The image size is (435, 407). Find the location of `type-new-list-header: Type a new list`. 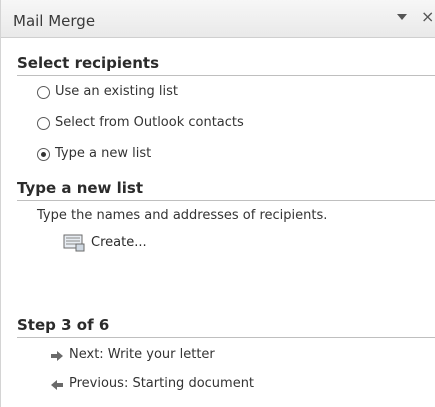

type-new-list-header: Type a new list is located at coordinates (226, 190).